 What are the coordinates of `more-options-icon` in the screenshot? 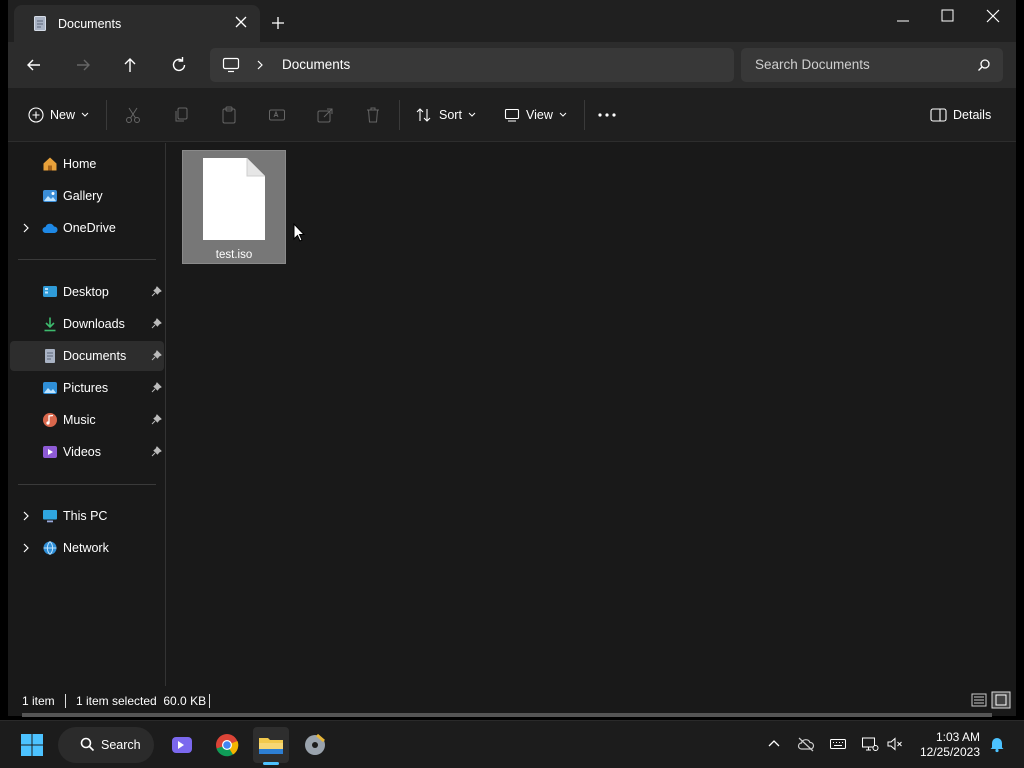 It's located at (607, 115).